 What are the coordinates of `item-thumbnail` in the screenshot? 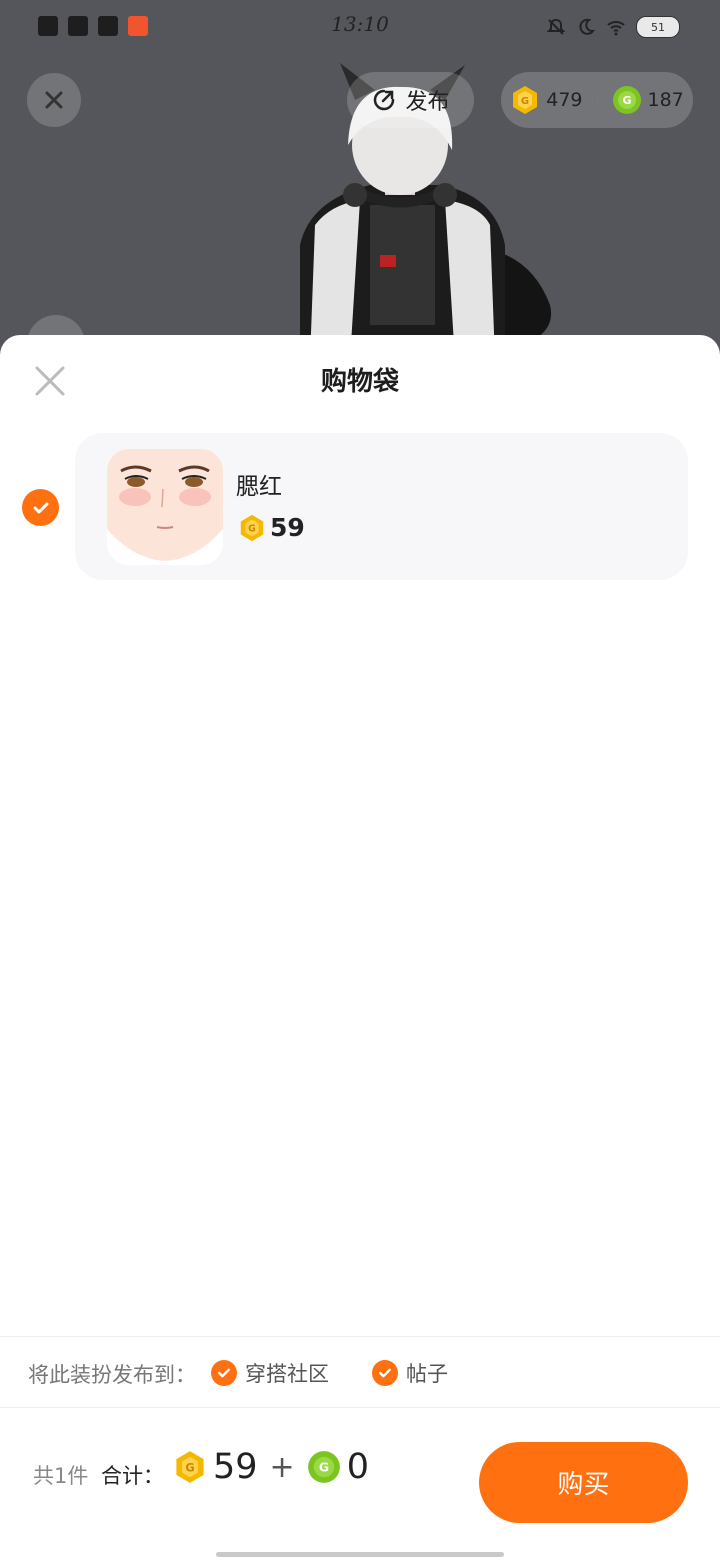 It's located at (165, 507).